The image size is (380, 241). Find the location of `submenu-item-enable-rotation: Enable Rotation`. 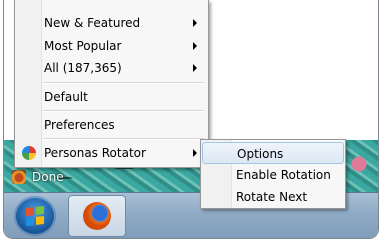

submenu-item-enable-rotation: Enable Rotation is located at coordinates (273, 175).